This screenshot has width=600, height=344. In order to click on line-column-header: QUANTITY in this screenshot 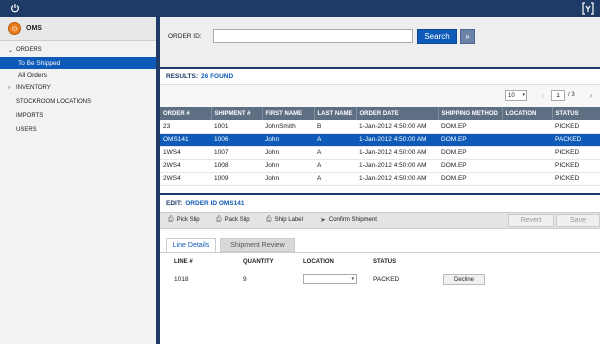, I will do `click(258, 262)`.